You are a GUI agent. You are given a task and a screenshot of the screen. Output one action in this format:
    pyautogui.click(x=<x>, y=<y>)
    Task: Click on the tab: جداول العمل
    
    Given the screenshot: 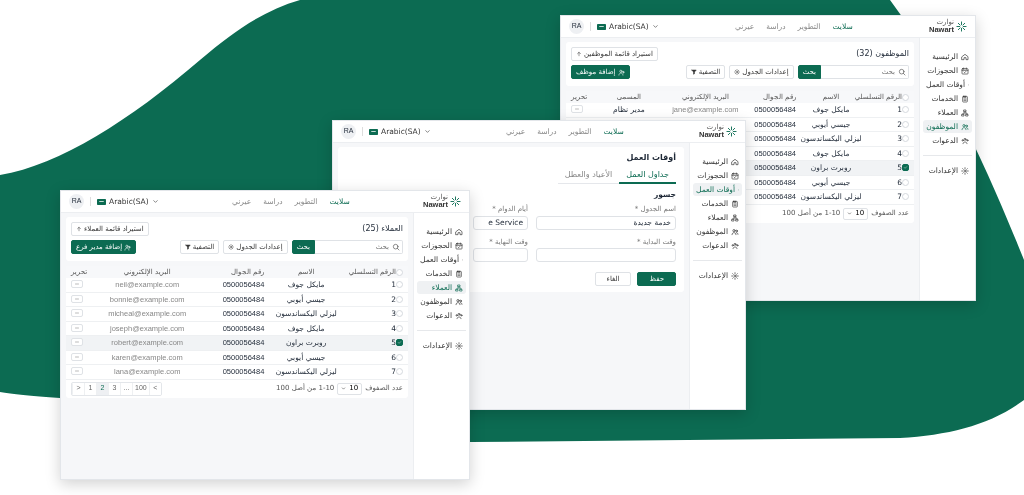 What is the action you would take?
    pyautogui.click(x=647, y=175)
    